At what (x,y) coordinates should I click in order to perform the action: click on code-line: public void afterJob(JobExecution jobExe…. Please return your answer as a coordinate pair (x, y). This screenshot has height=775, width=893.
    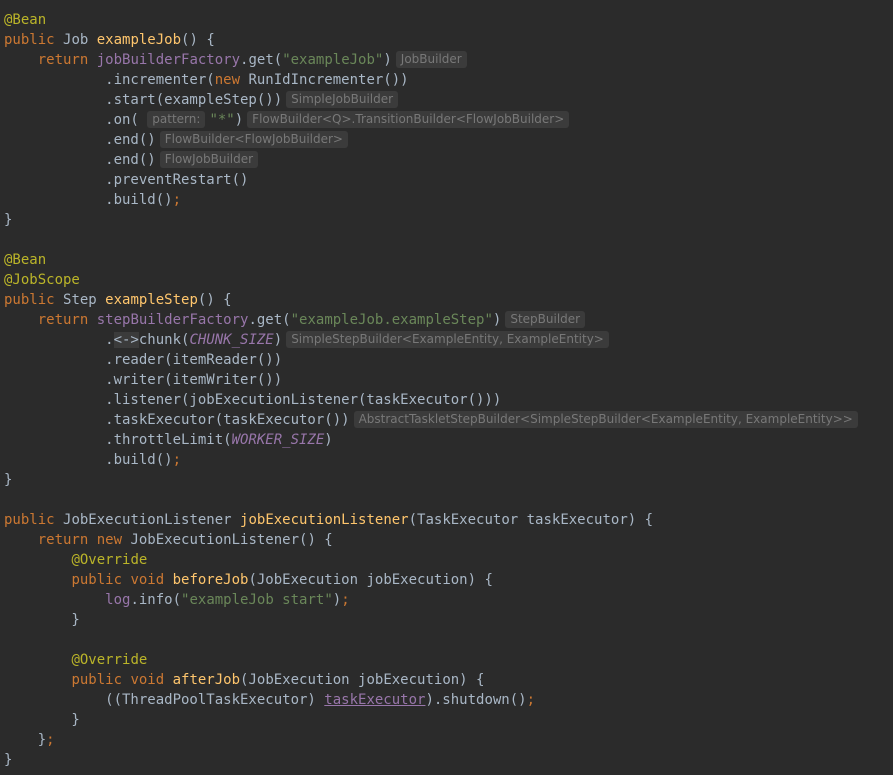
    Looking at the image, I should click on (244, 680).